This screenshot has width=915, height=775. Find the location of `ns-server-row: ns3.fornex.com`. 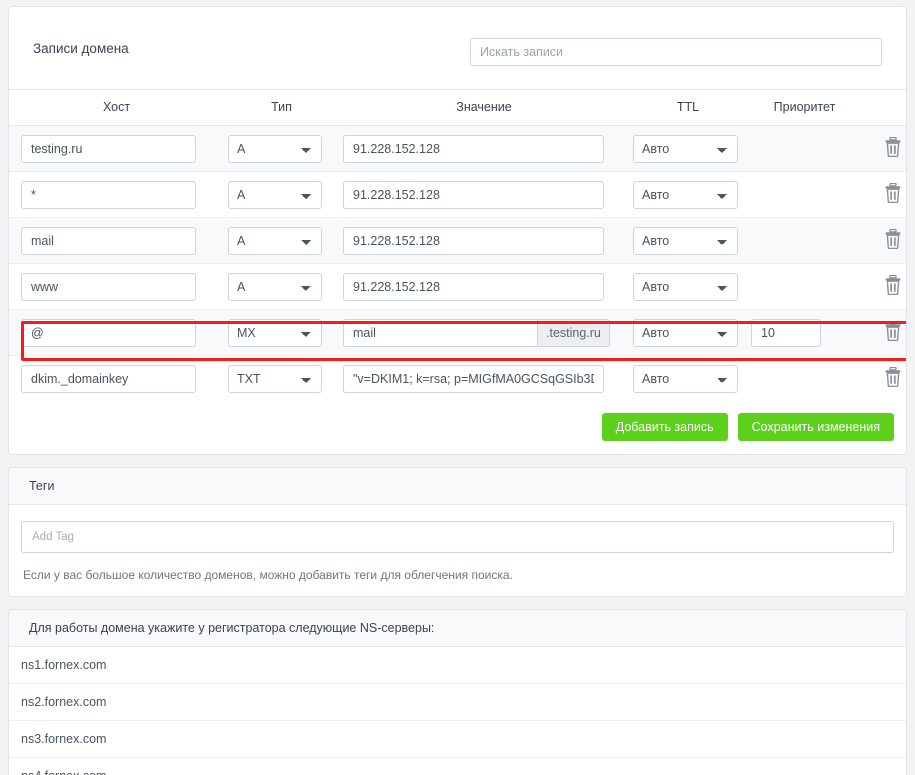

ns-server-row: ns3.fornex.com is located at coordinates (457, 739).